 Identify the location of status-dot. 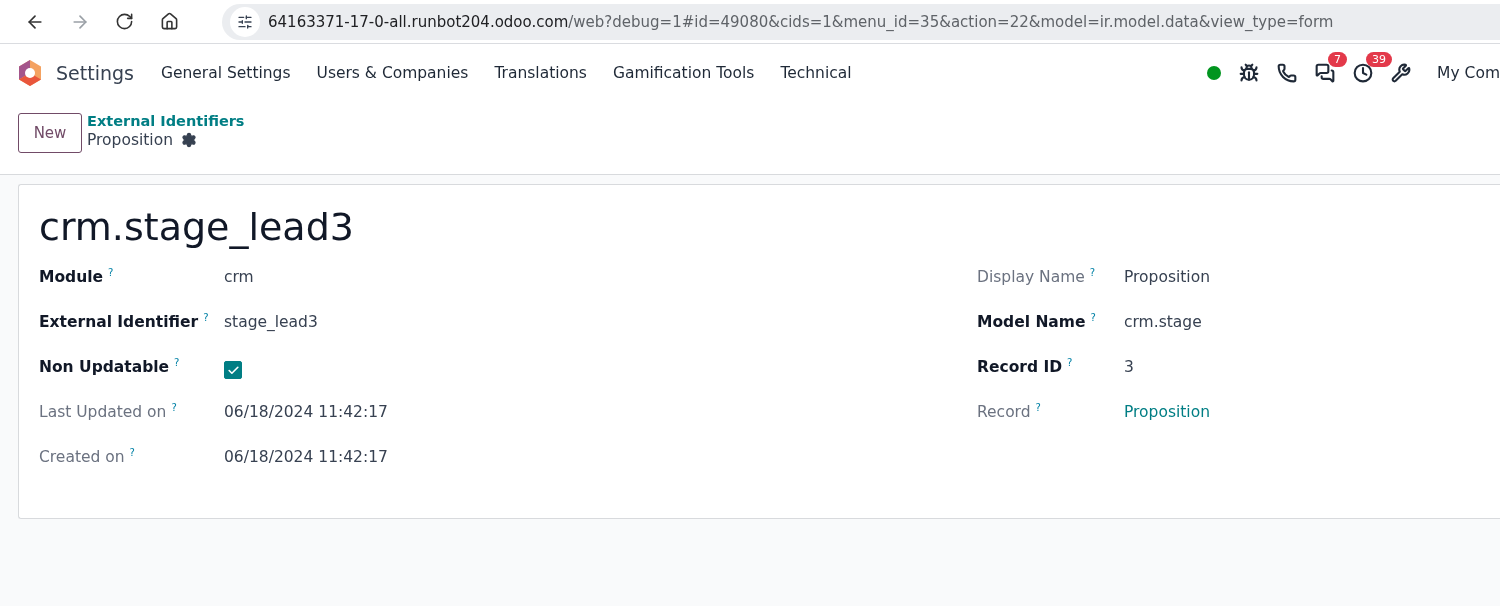
(1214, 73).